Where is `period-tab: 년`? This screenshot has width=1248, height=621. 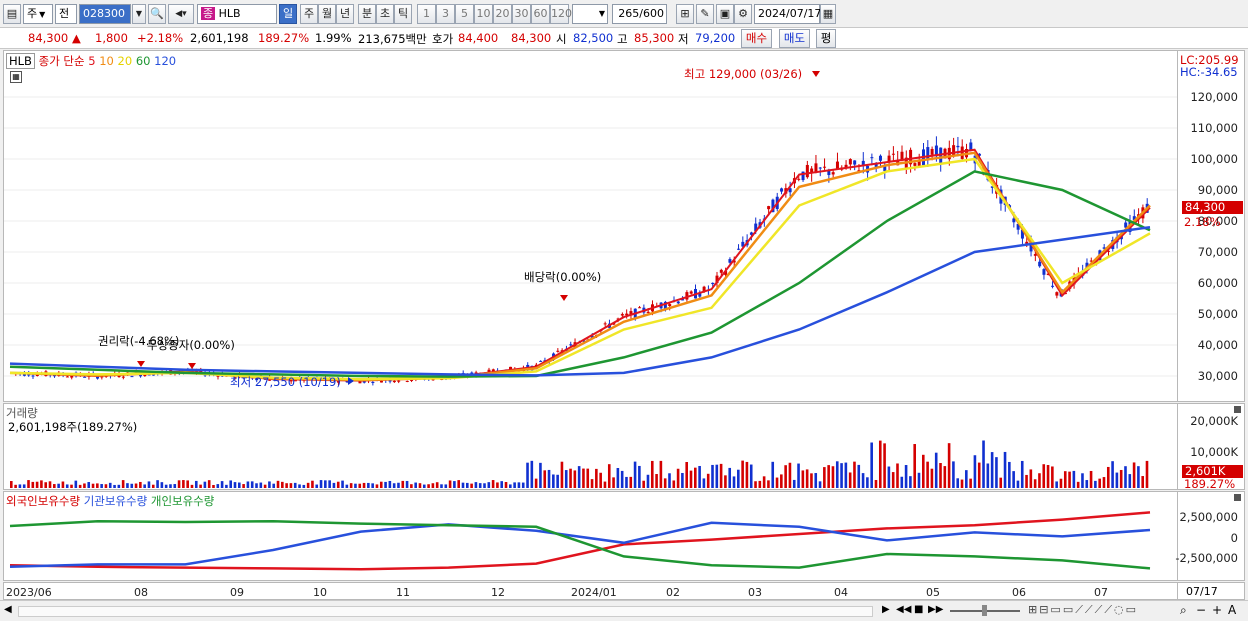 period-tab: 년 is located at coordinates (345, 14).